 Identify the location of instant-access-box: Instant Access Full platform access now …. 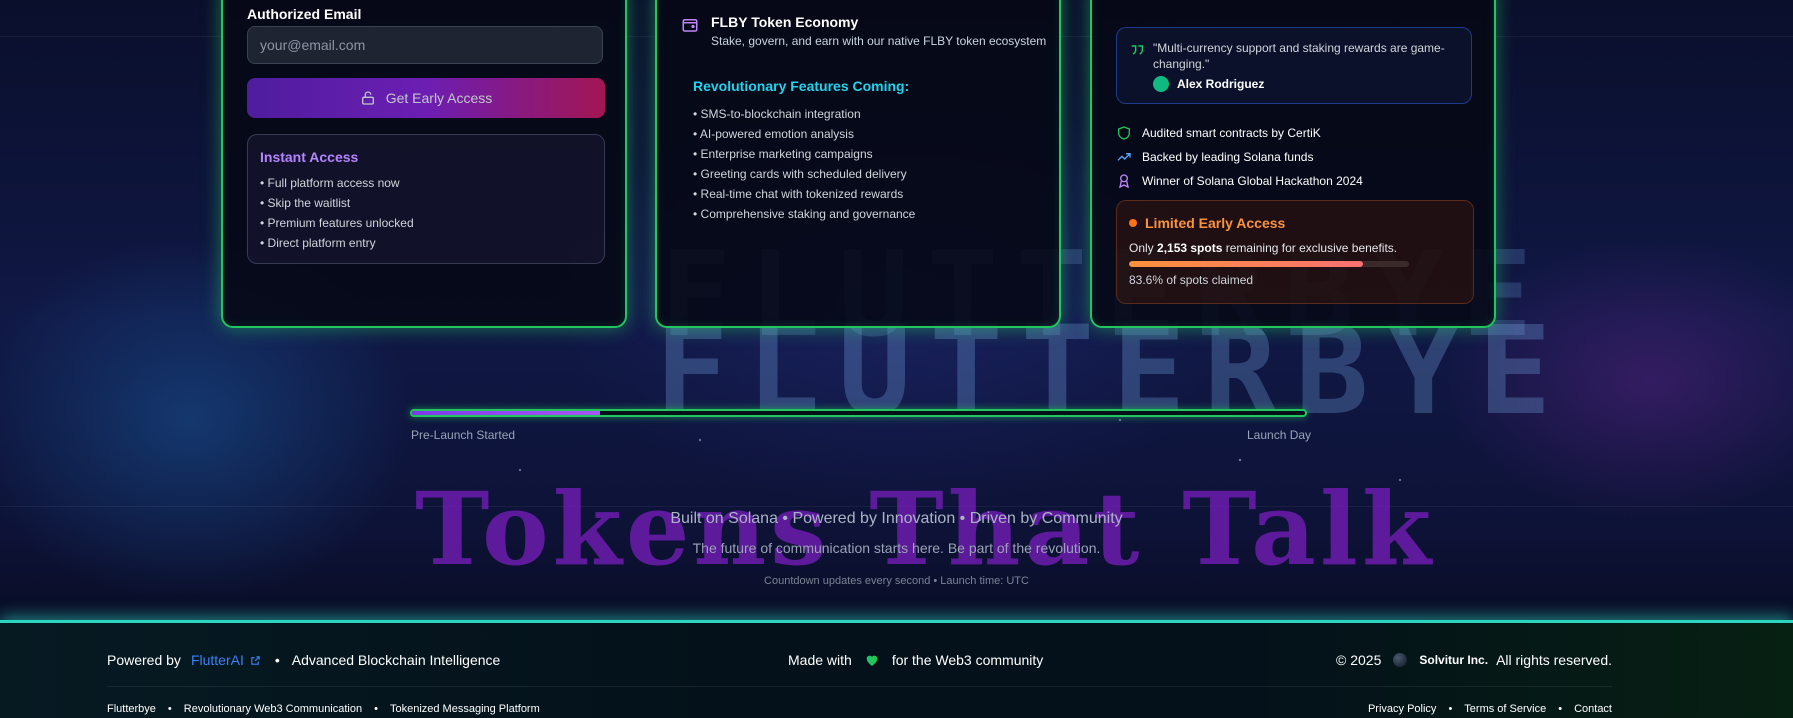
(426, 199).